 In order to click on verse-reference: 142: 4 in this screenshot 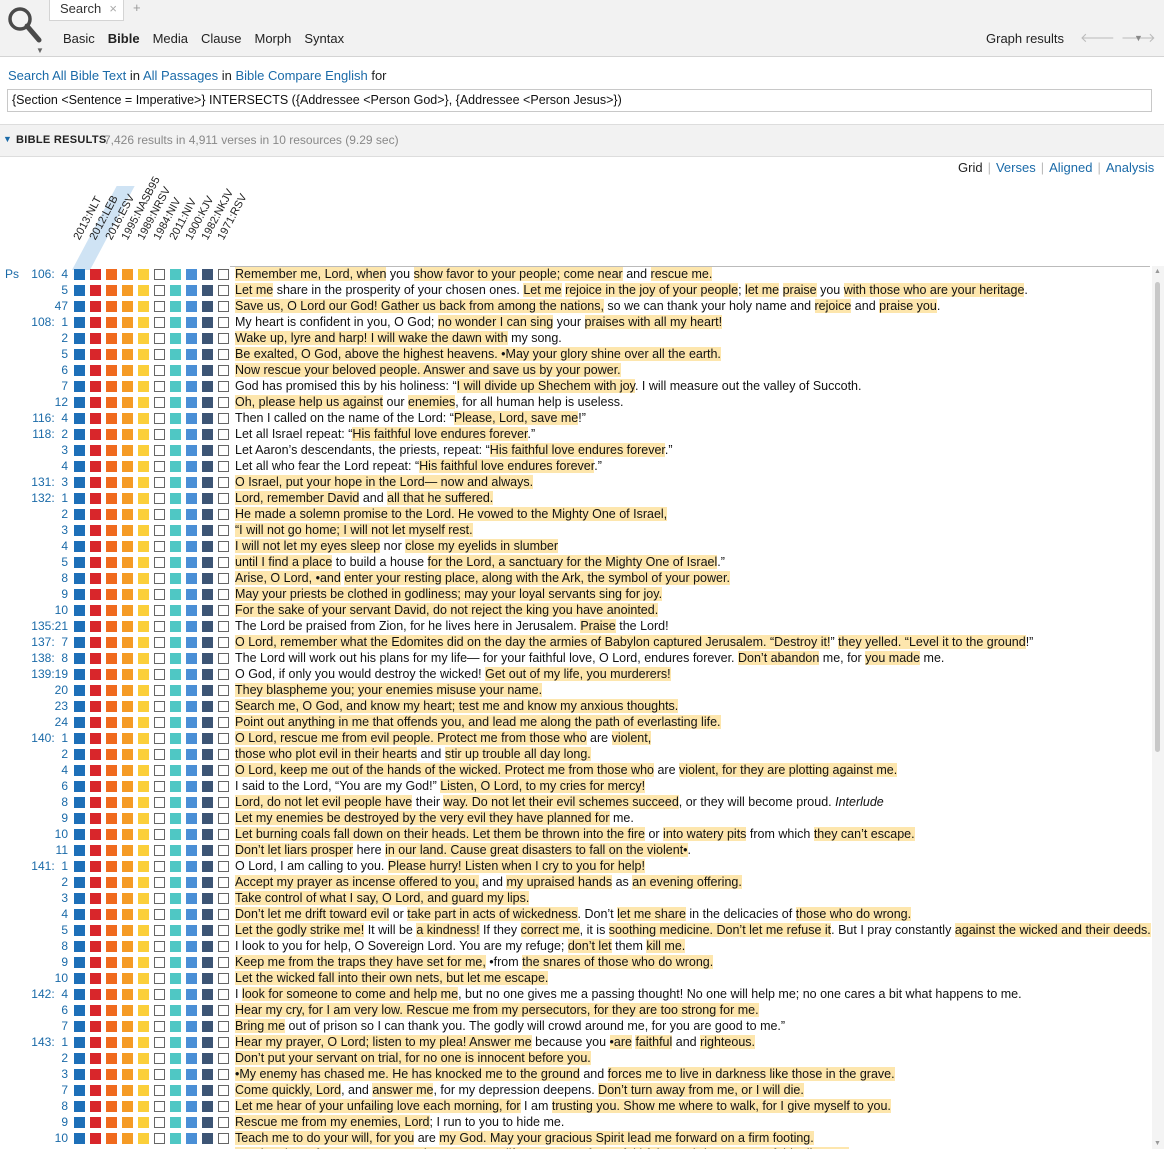, I will do `click(44, 994)`.